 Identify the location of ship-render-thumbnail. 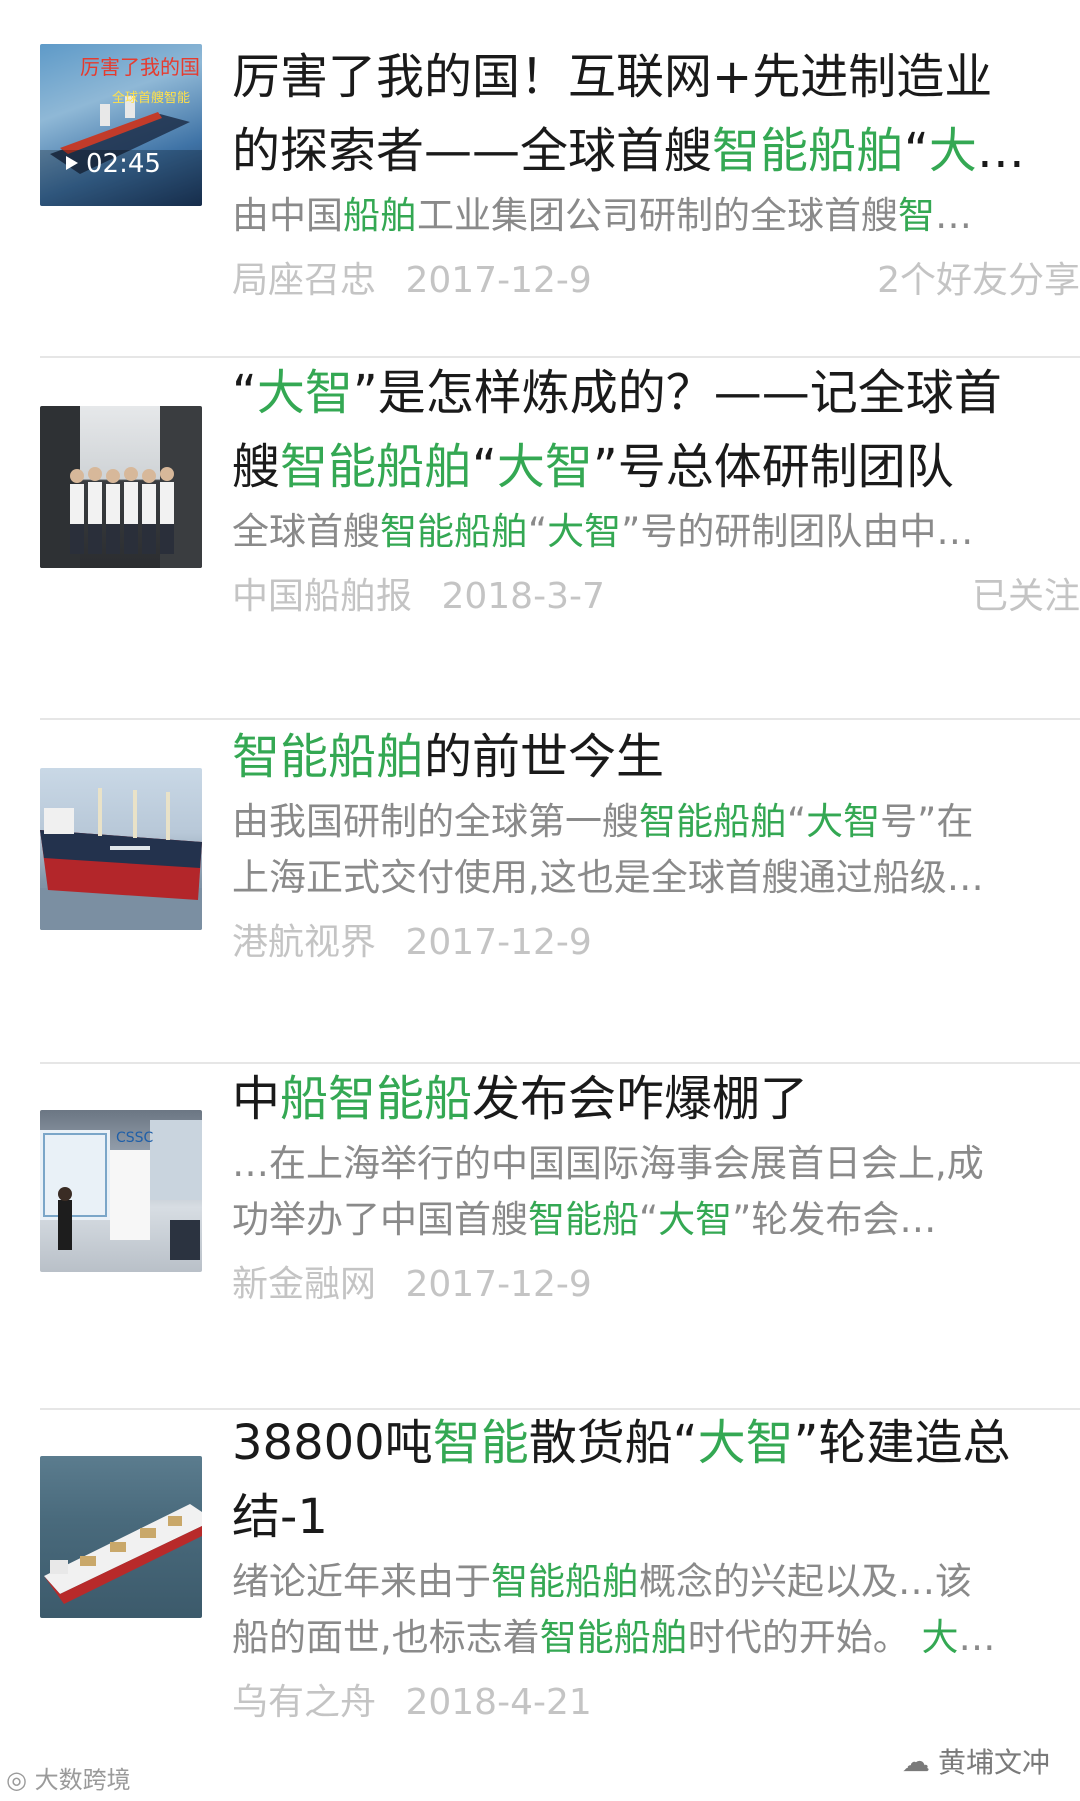
(121, 1537).